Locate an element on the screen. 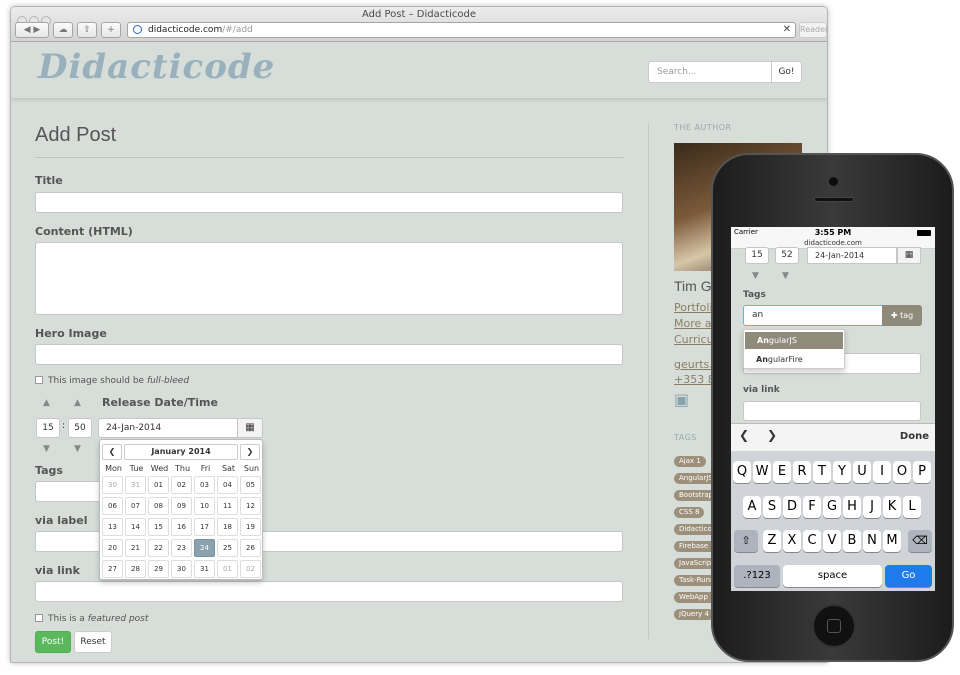 This screenshot has height=675, width=960. calendar-day: 26 is located at coordinates (250, 548).